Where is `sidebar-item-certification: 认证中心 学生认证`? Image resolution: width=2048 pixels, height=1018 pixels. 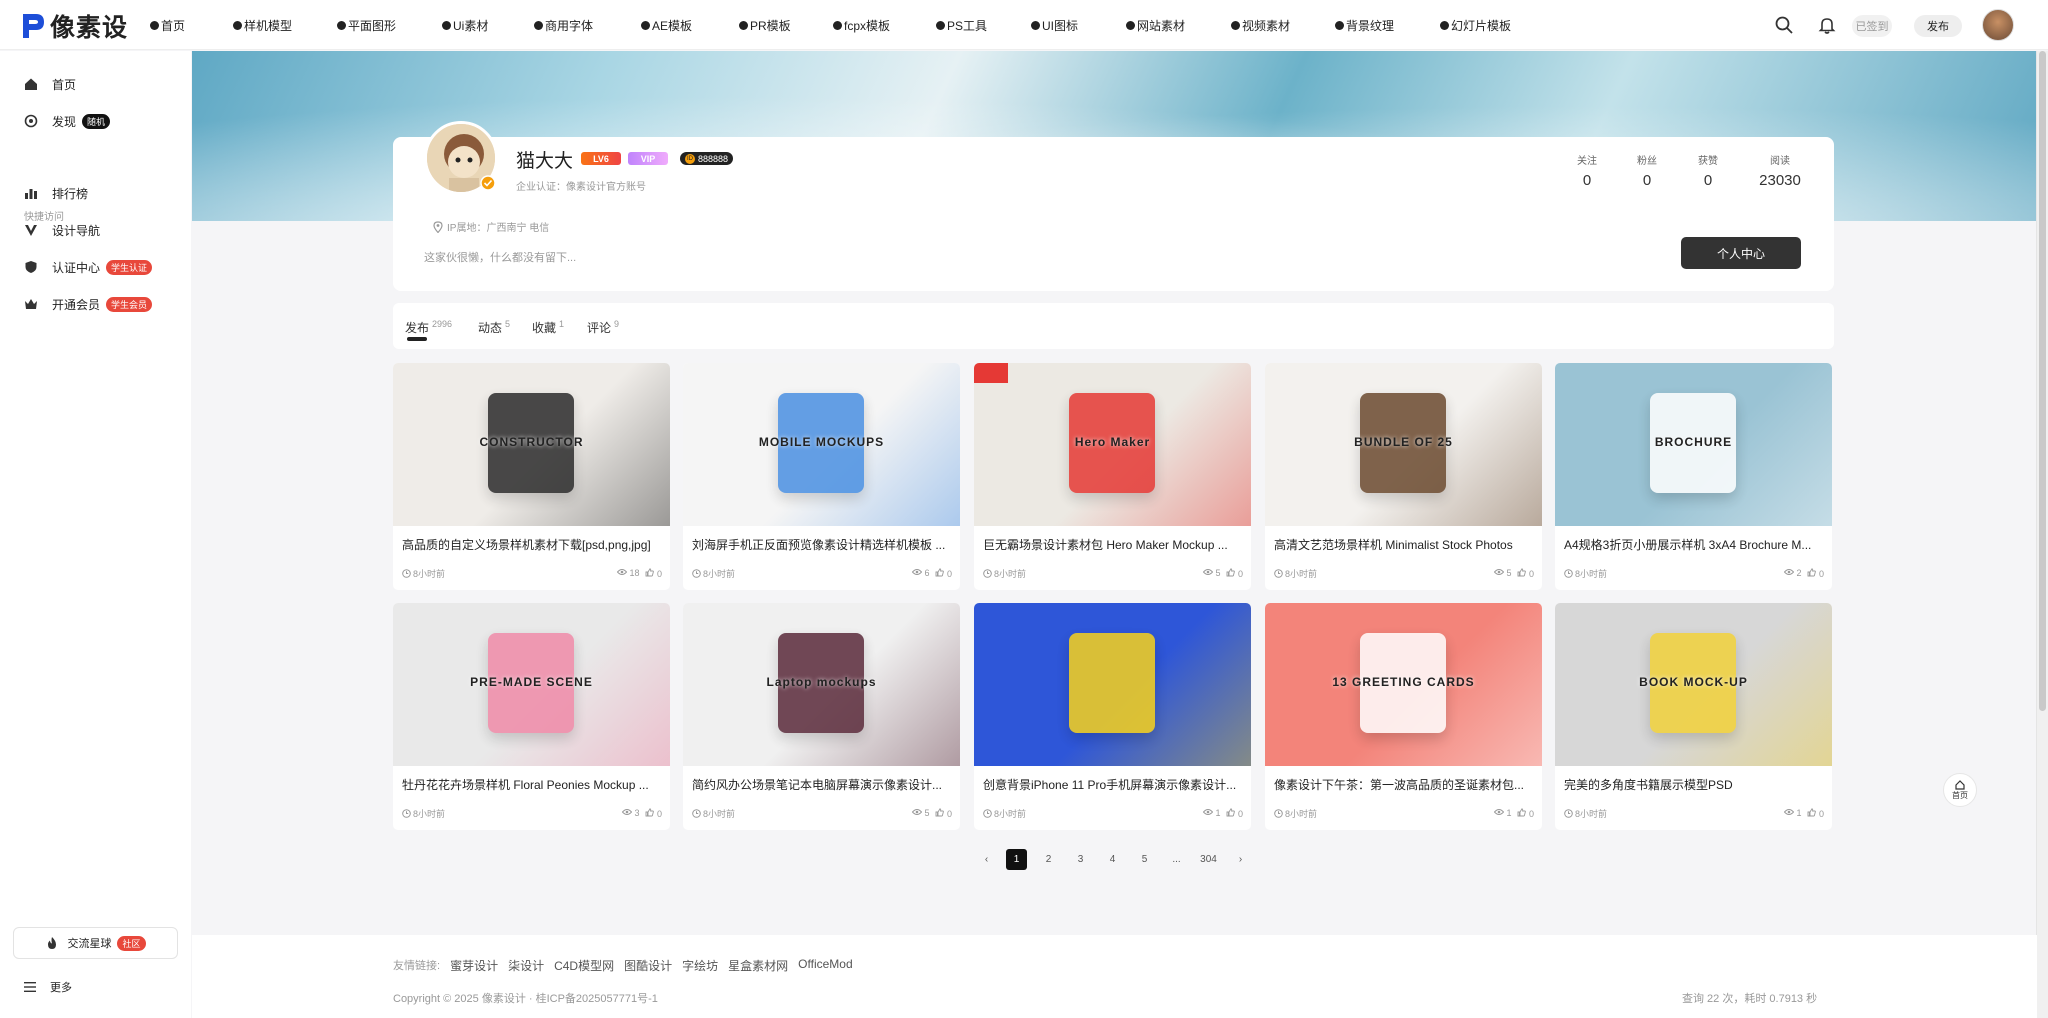 sidebar-item-certification: 认证中心 学生认证 is located at coordinates (88, 267).